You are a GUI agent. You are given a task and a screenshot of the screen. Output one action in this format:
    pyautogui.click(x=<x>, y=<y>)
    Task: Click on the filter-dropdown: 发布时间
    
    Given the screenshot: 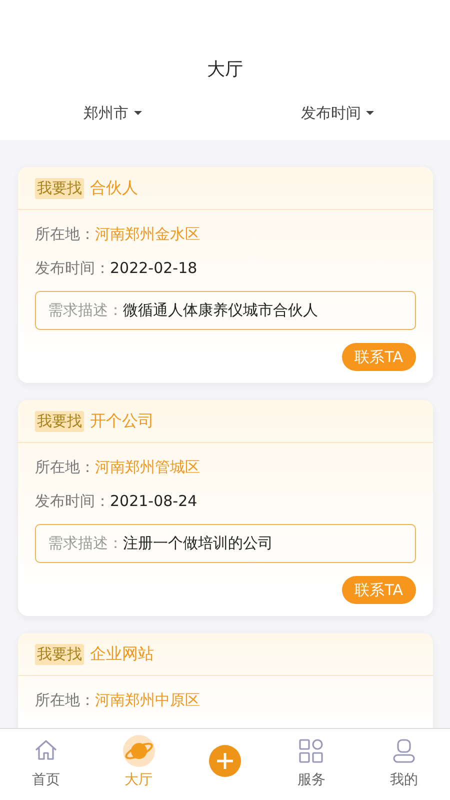 What is the action you would take?
    pyautogui.click(x=331, y=113)
    